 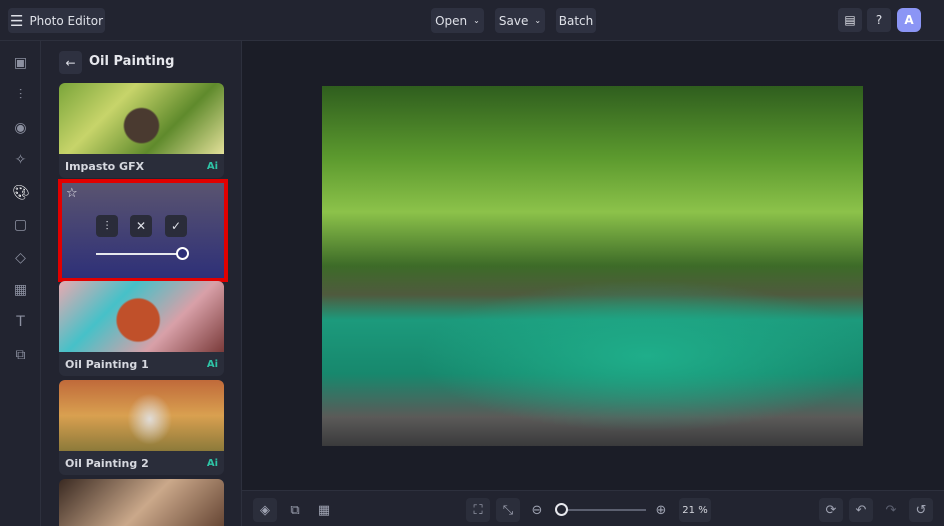 I want to click on fullscreen-icon: ⛶, so click(x=478, y=510).